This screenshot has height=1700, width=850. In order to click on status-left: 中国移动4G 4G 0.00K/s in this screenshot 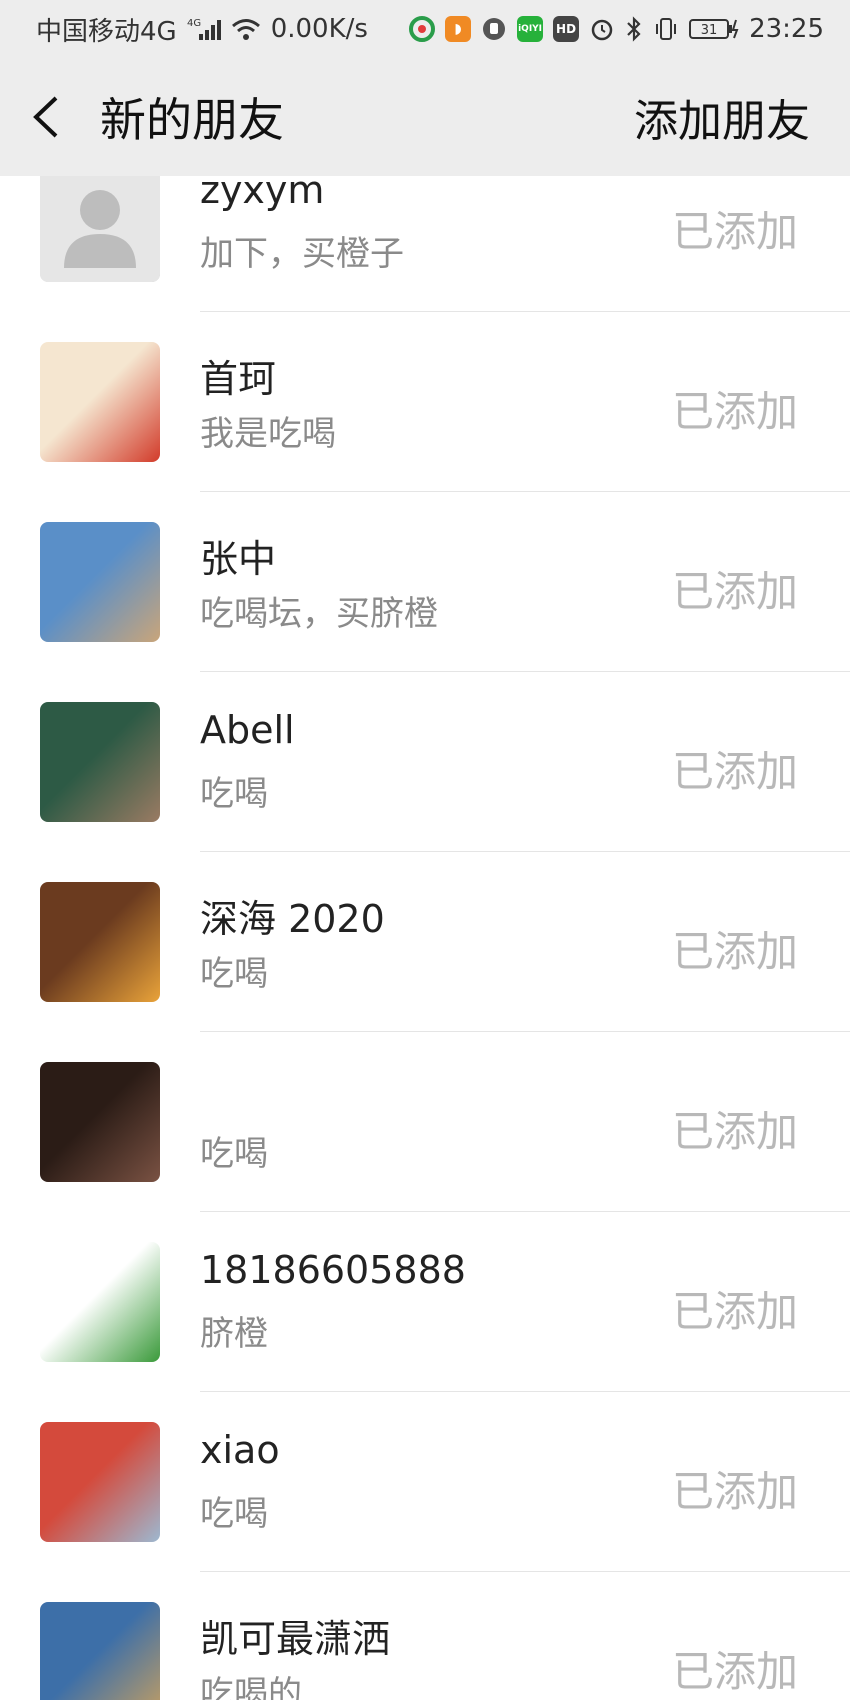, I will do `click(202, 29)`.